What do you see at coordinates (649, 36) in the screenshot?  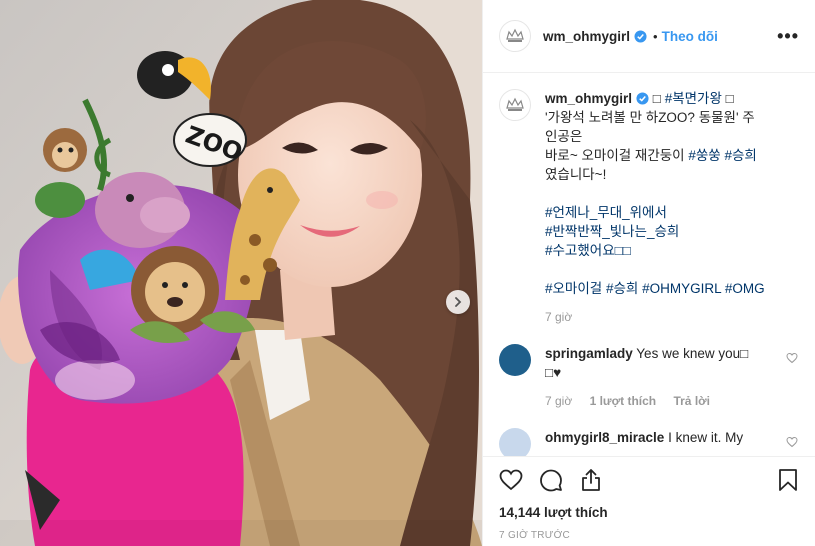 I see `post-header: wm_ohmygirl • Theo dõi •••` at bounding box center [649, 36].